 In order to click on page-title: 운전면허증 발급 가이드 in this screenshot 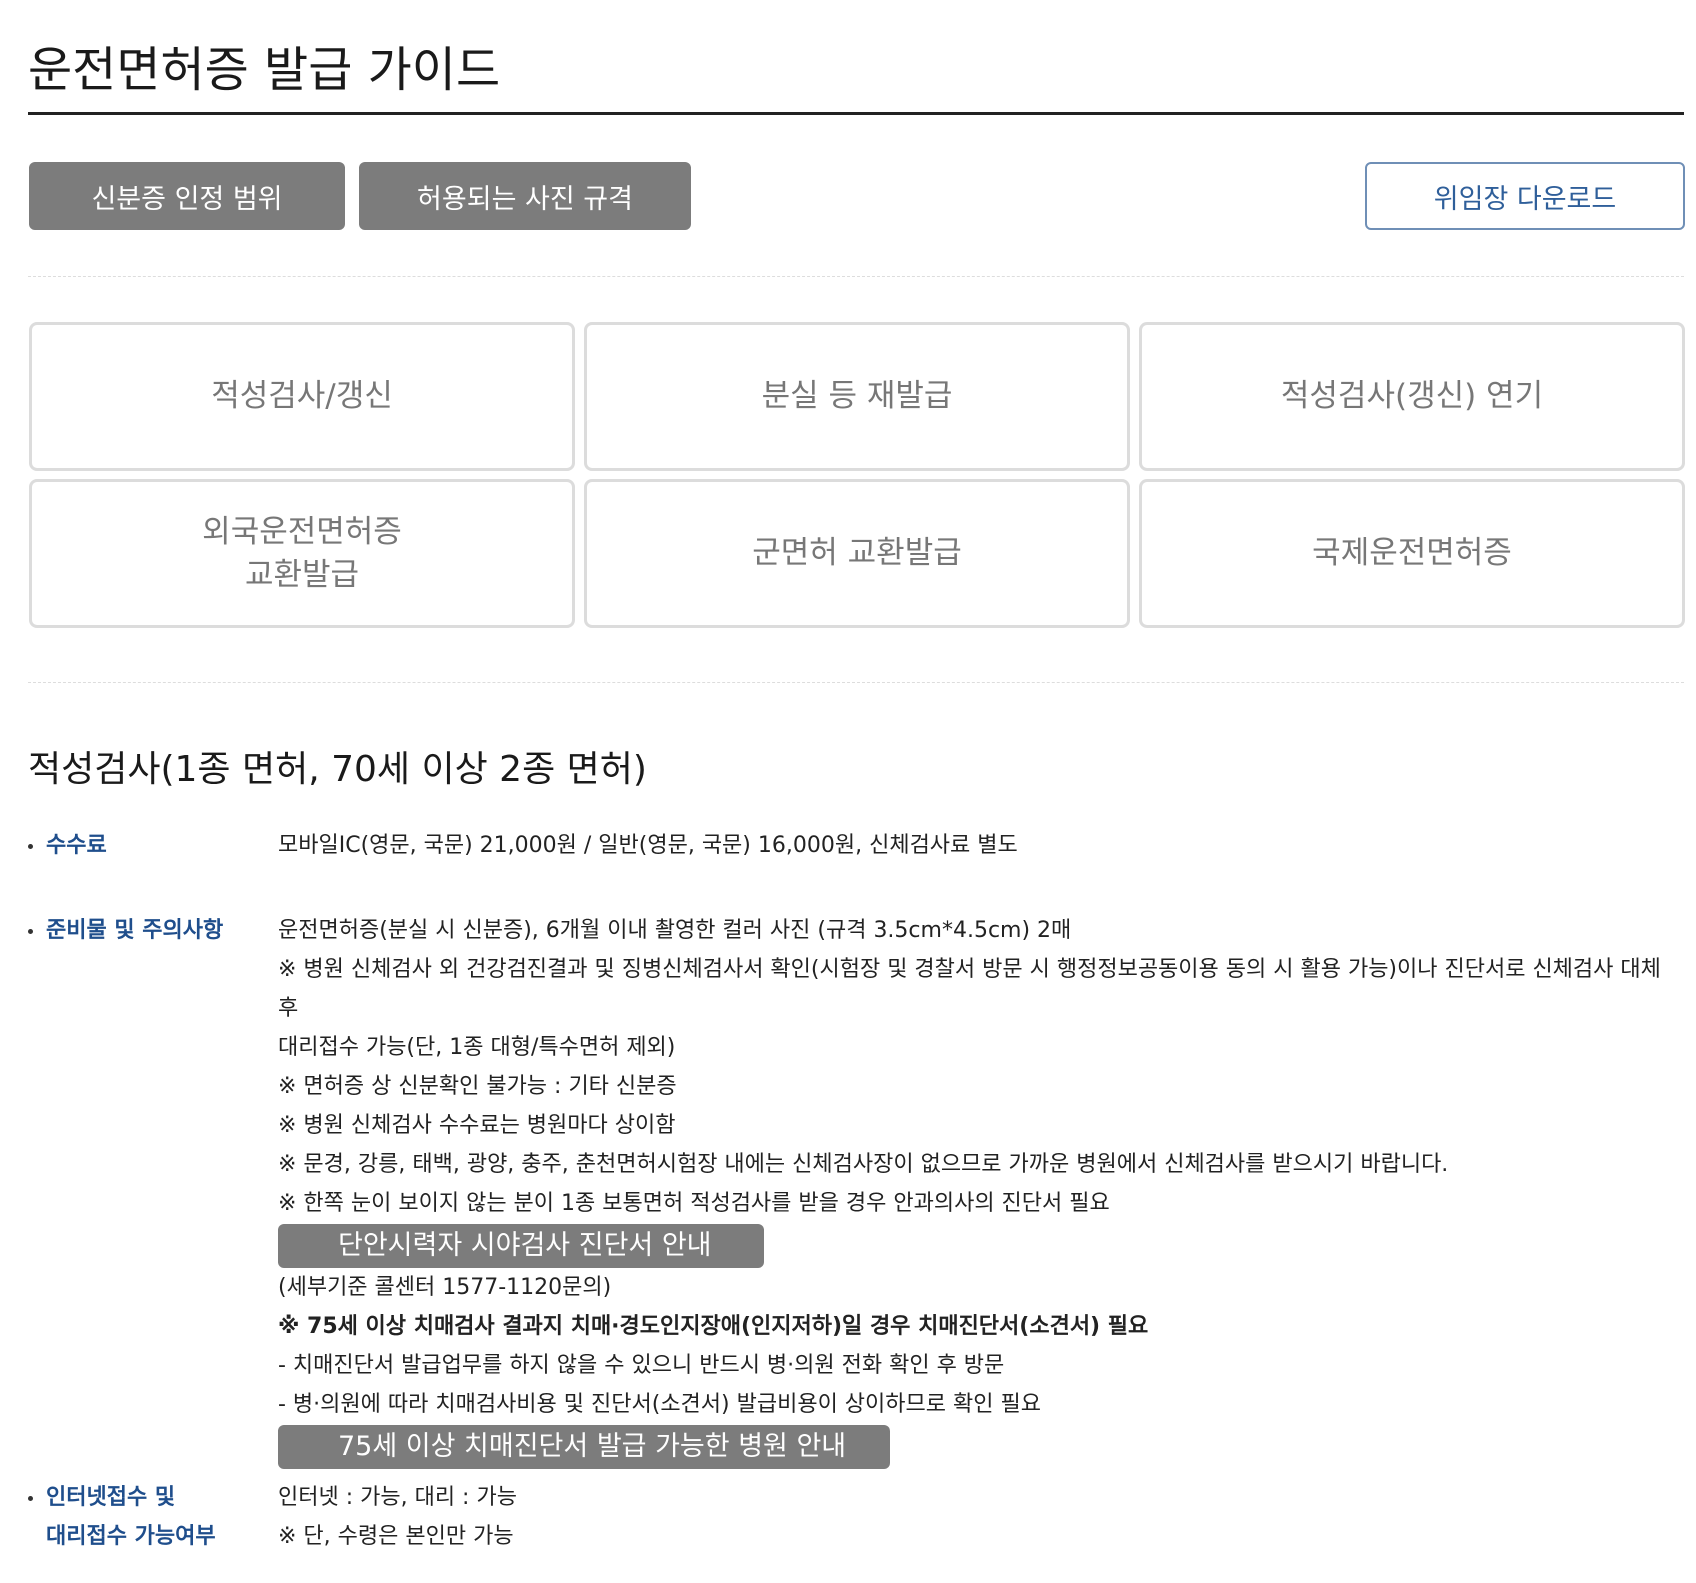, I will do `click(264, 70)`.